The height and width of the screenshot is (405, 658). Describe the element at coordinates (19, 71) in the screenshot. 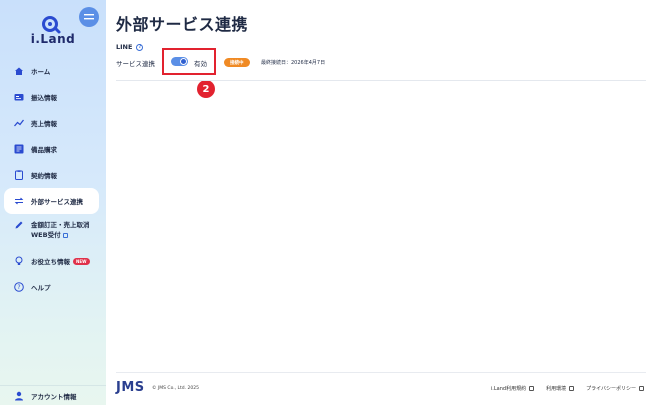

I see `home-icon` at that location.